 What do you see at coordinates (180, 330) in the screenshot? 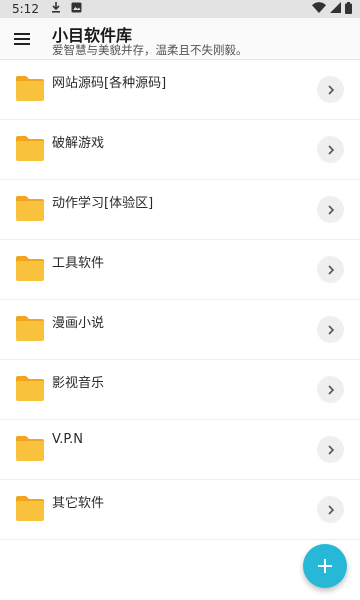
I see `list-item: 漫画小说` at bounding box center [180, 330].